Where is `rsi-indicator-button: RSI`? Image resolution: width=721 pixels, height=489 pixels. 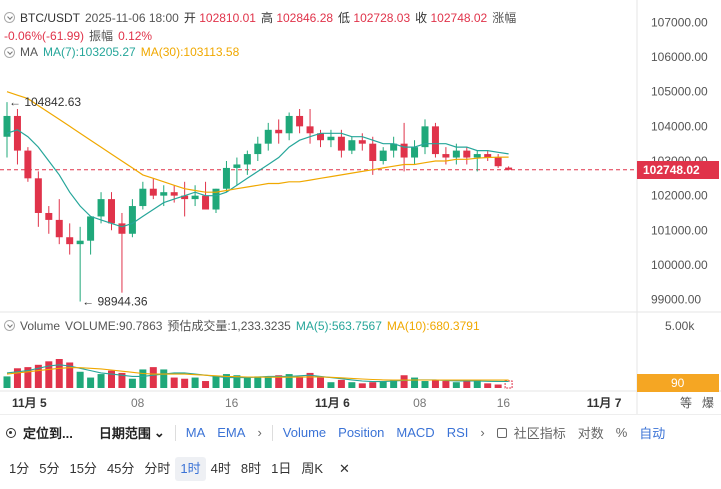 rsi-indicator-button: RSI is located at coordinates (458, 432).